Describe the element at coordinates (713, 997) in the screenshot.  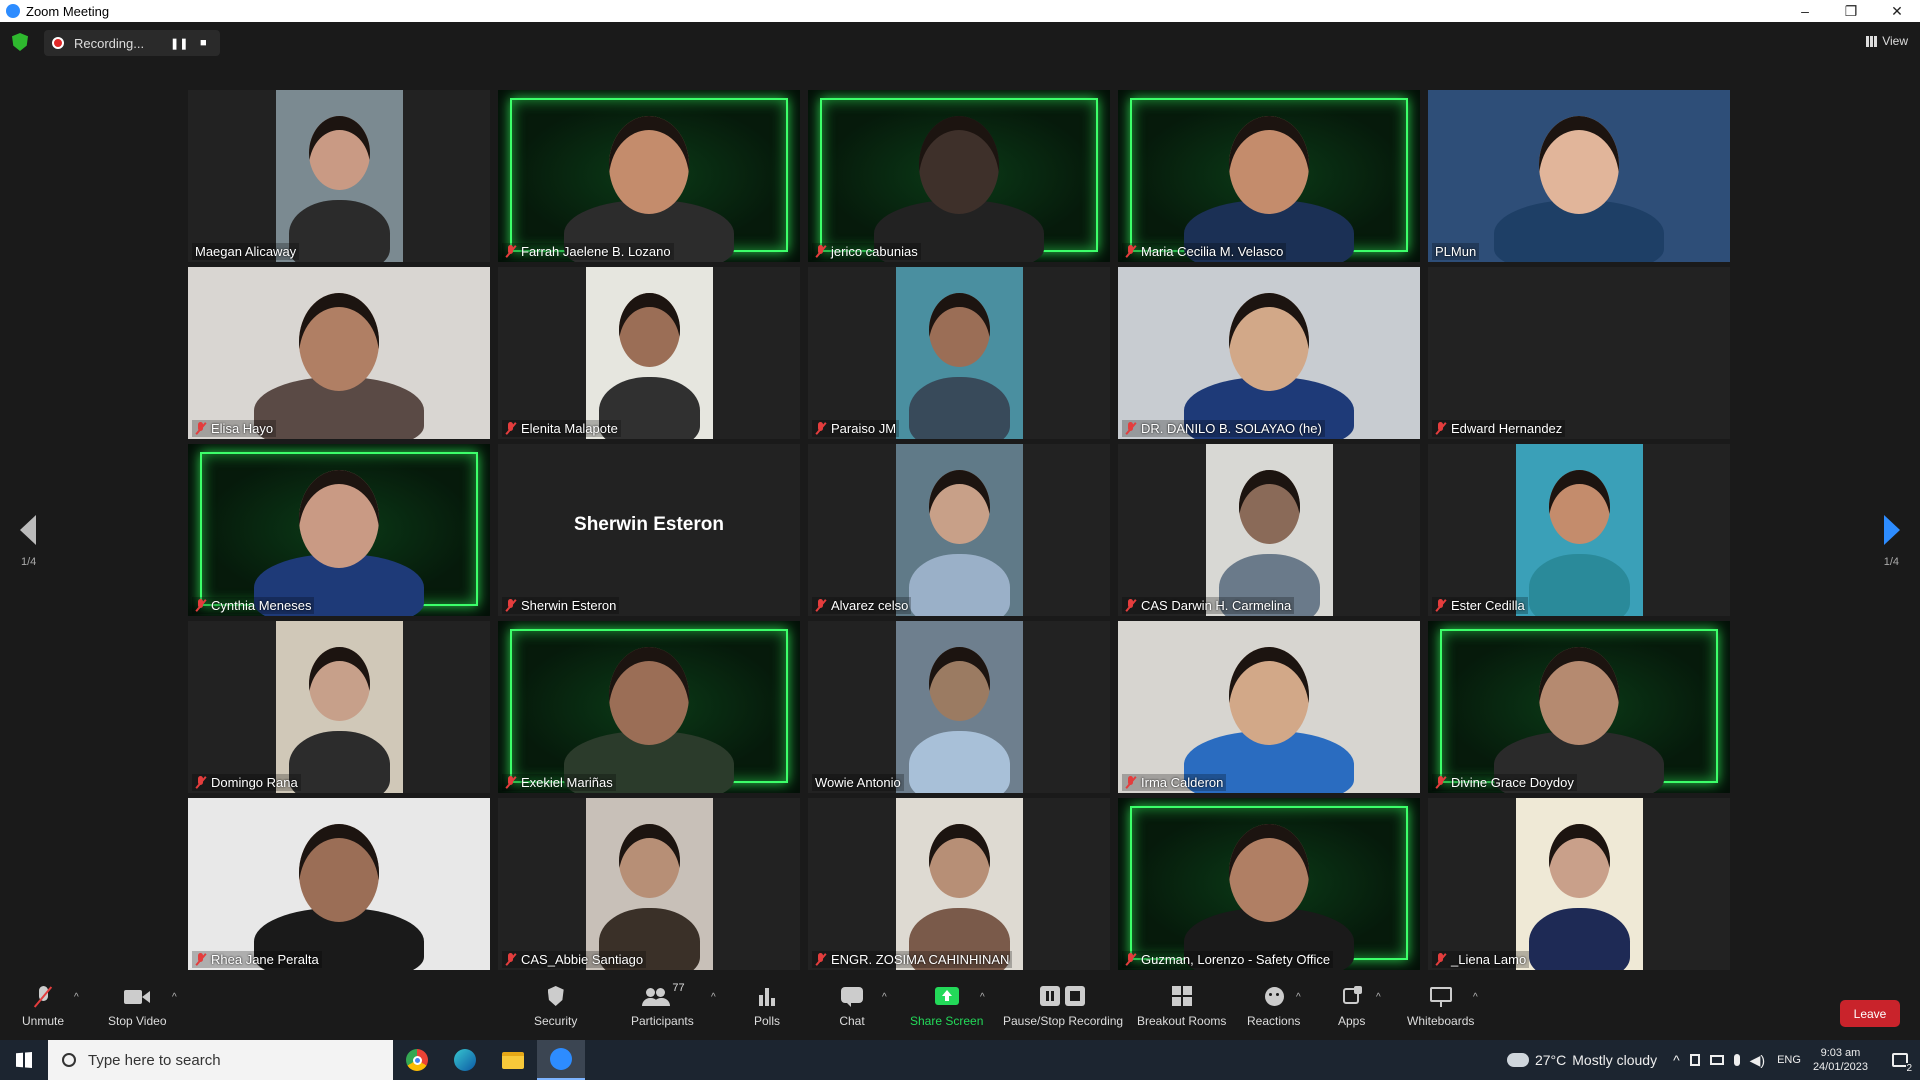
I see `participants-caret-icon: ^` at that location.